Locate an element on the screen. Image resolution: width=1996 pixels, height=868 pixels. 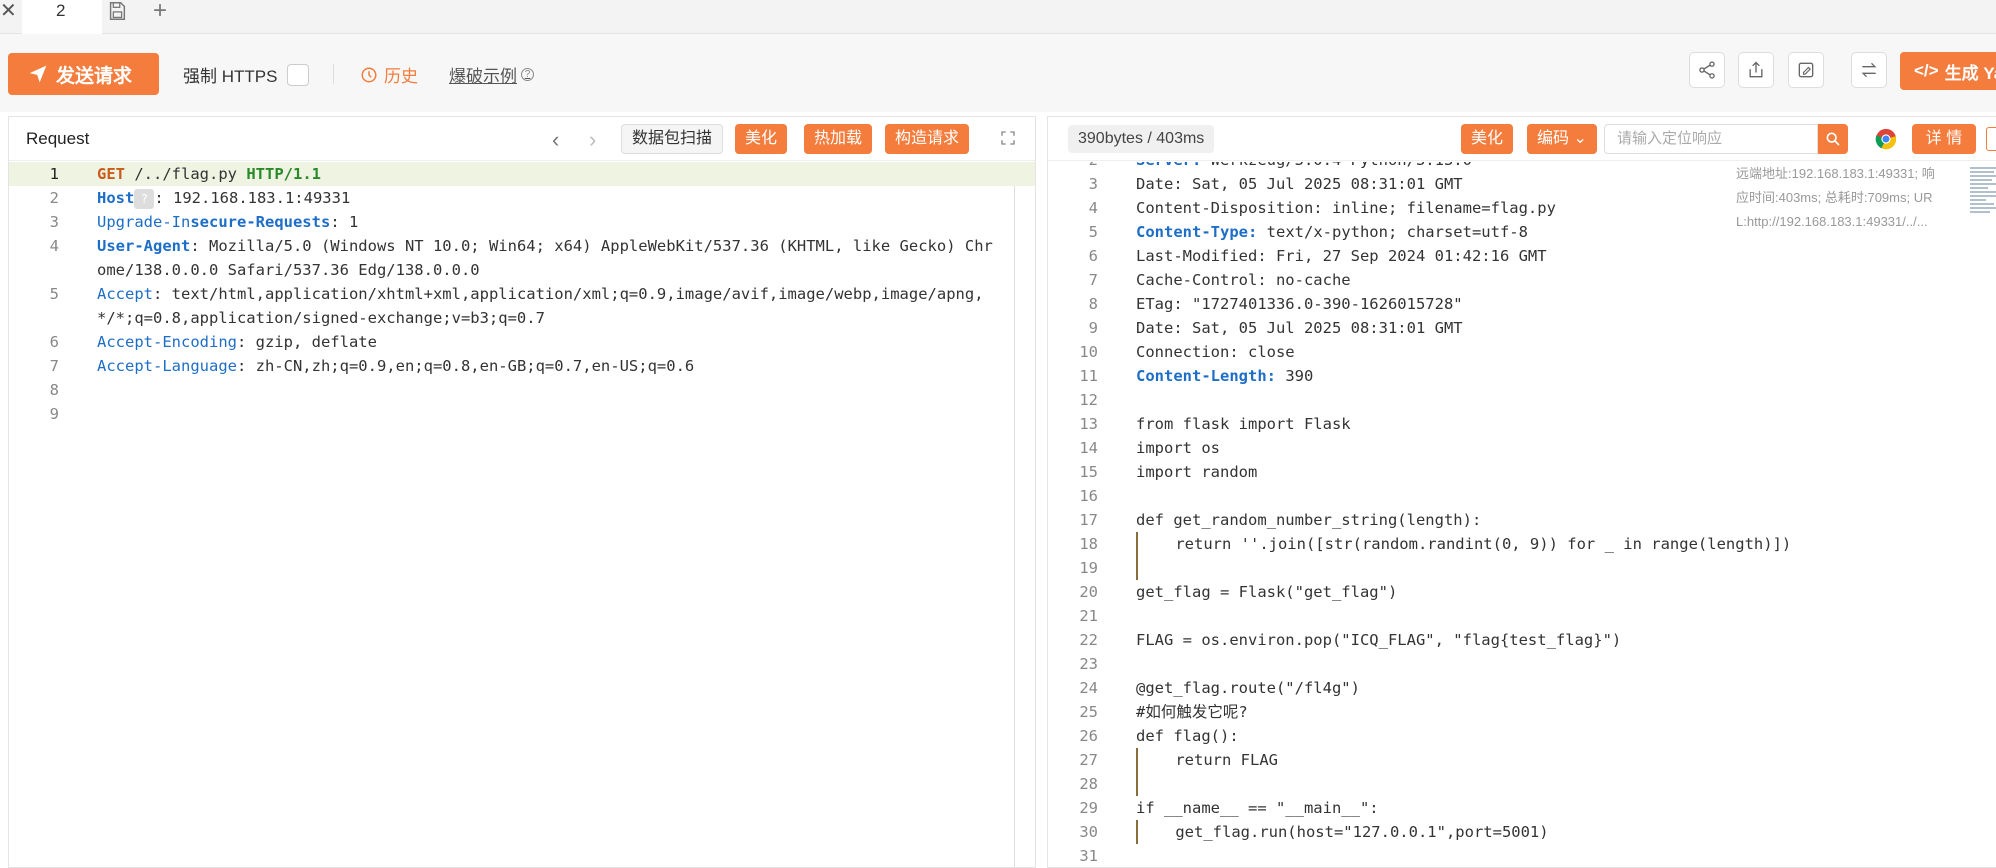
code-text: Date: Sat, 05 Jul 2025 08:31:01 GMT is located at coordinates (1299, 184).